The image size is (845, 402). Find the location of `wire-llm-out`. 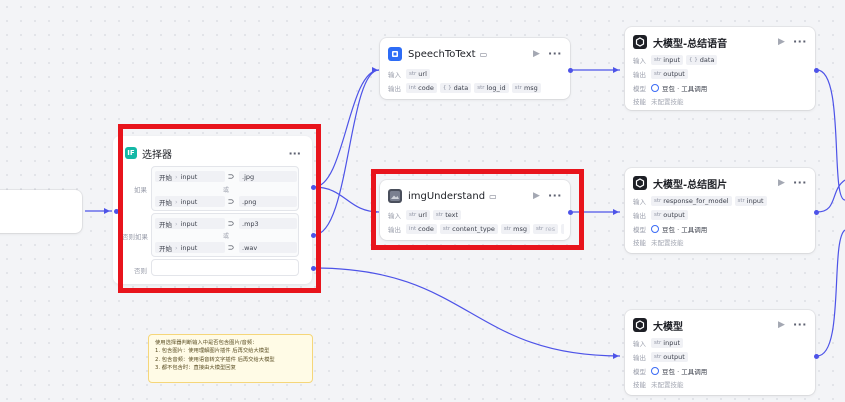

wire-llm-out is located at coordinates (830, 293).